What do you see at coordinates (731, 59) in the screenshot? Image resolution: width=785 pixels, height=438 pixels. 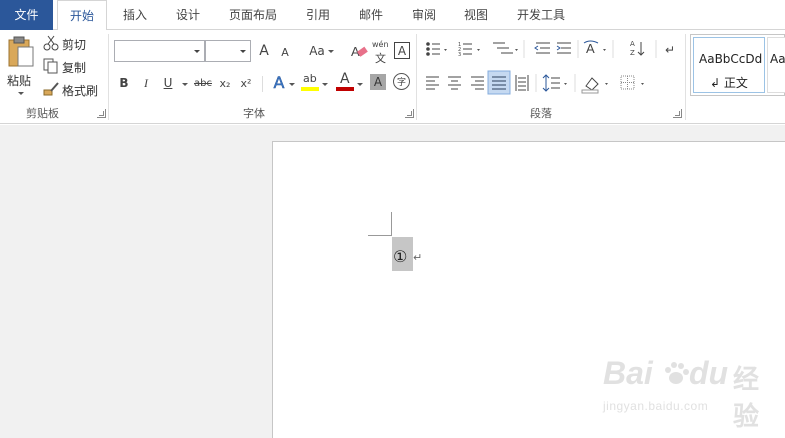 I see `style-sample: AaBbCcDd` at bounding box center [731, 59].